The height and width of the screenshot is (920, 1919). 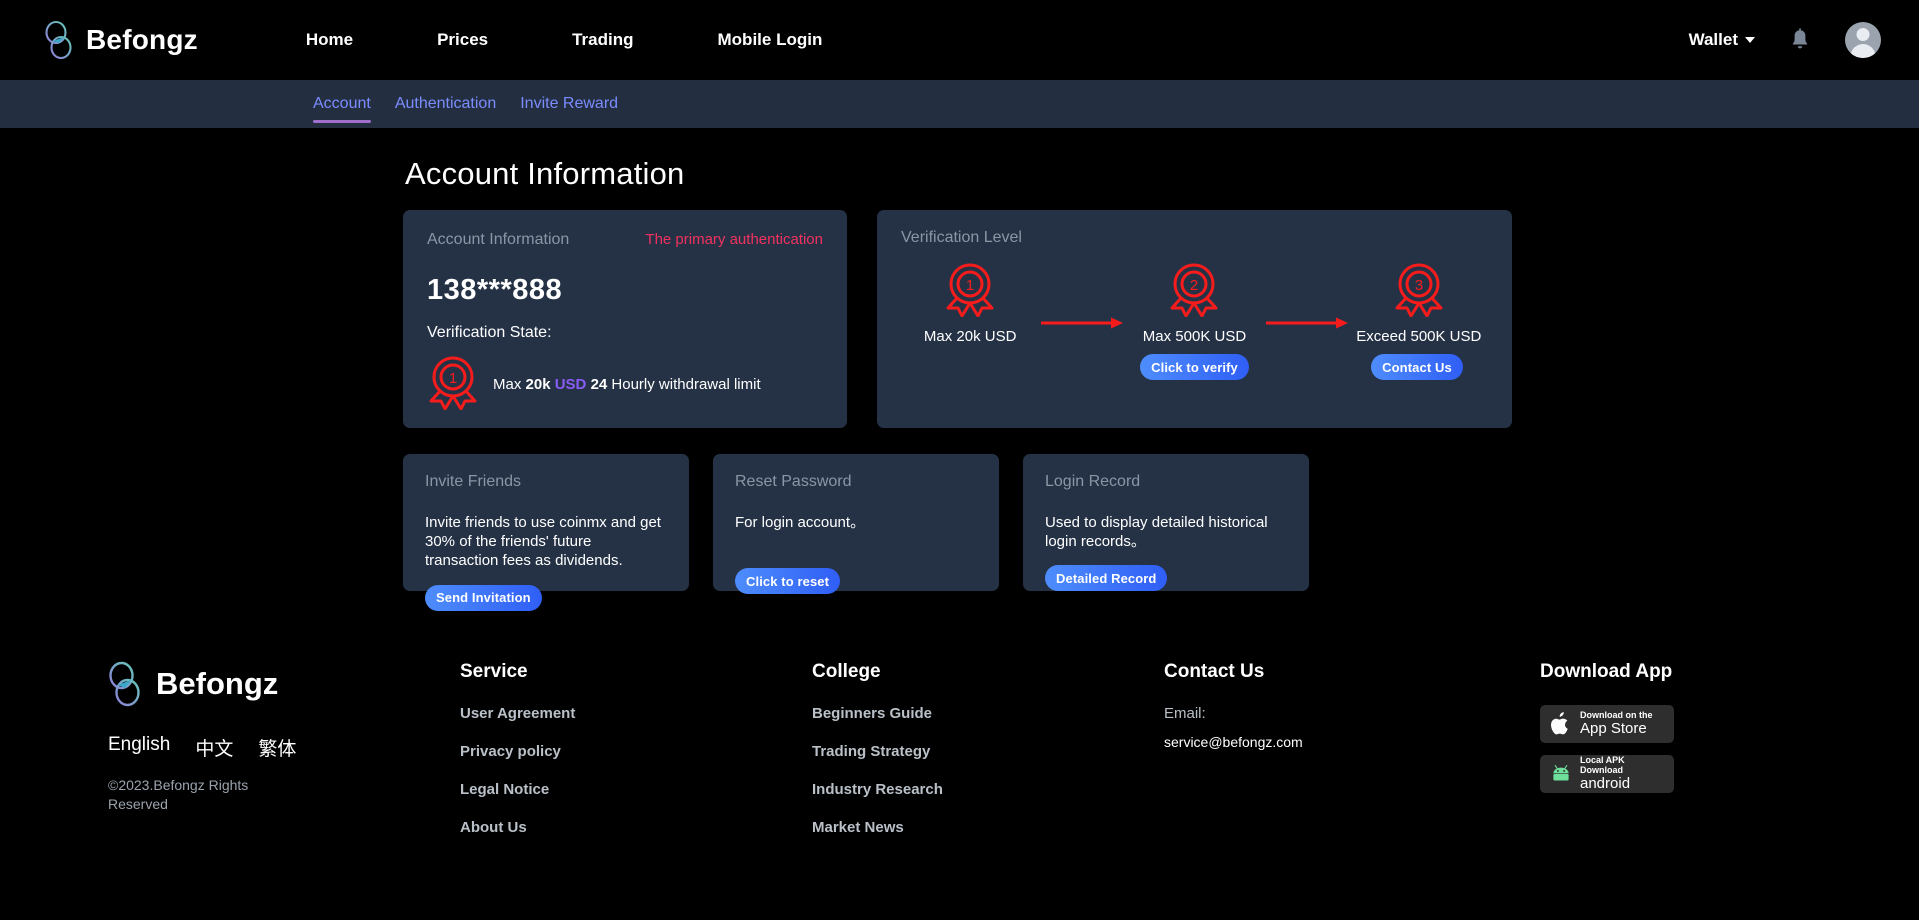 What do you see at coordinates (498, 239) in the screenshot?
I see `account-card-title: Account Information` at bounding box center [498, 239].